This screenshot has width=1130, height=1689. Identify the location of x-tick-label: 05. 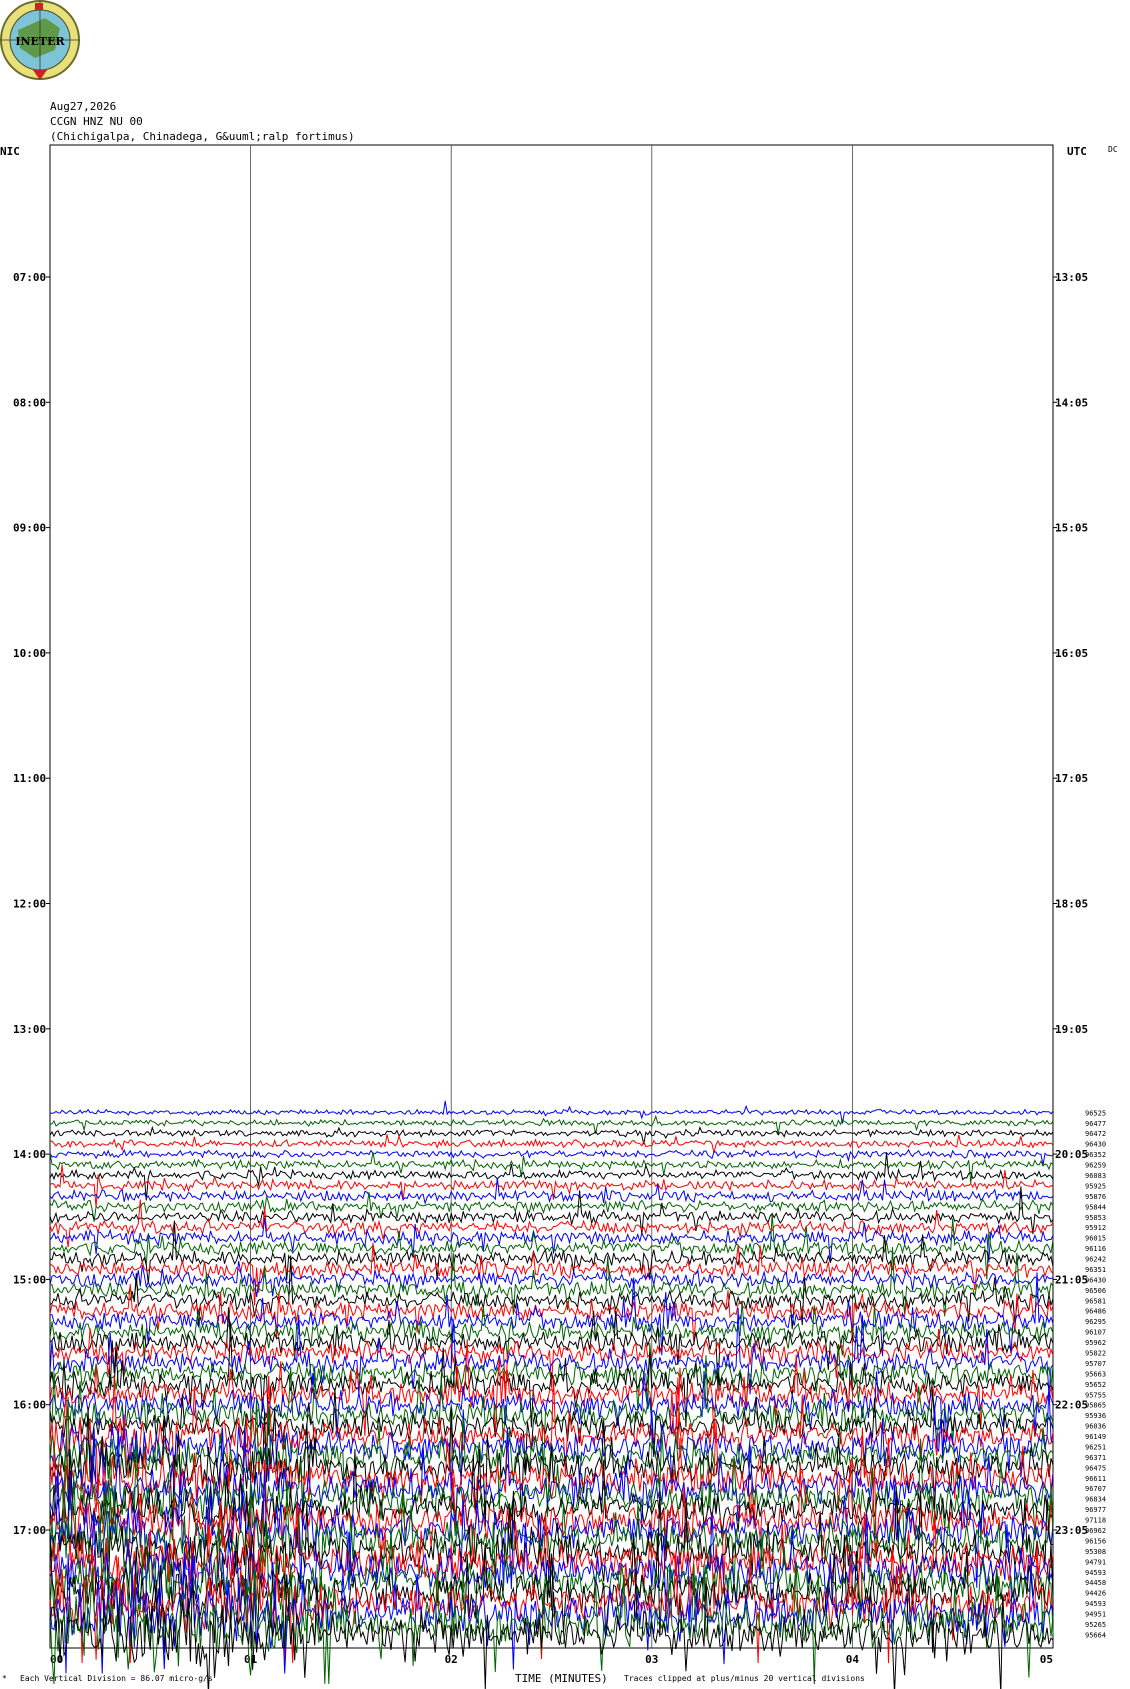
(1046, 1659).